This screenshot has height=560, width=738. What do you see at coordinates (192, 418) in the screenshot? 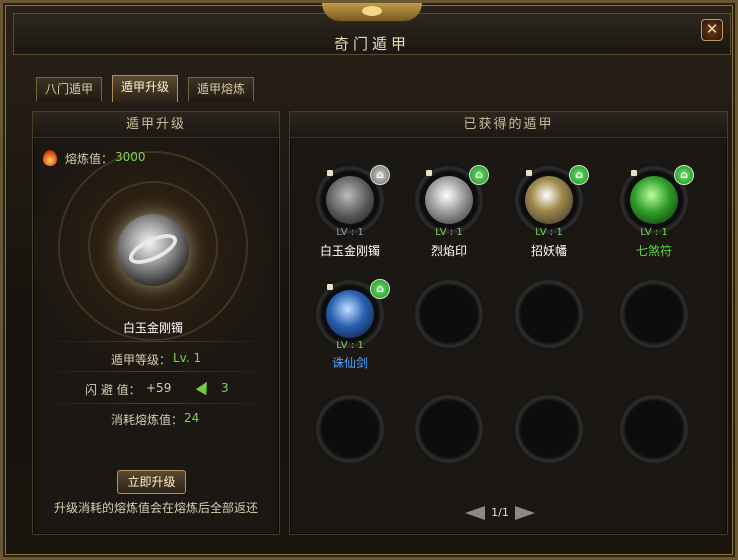
I see `cost-value: 24` at bounding box center [192, 418].